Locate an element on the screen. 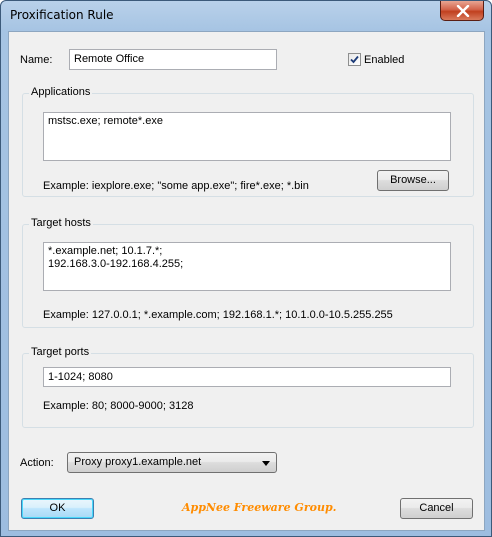 The height and width of the screenshot is (537, 492). target-ports-group: Target ports is located at coordinates (248, 387).